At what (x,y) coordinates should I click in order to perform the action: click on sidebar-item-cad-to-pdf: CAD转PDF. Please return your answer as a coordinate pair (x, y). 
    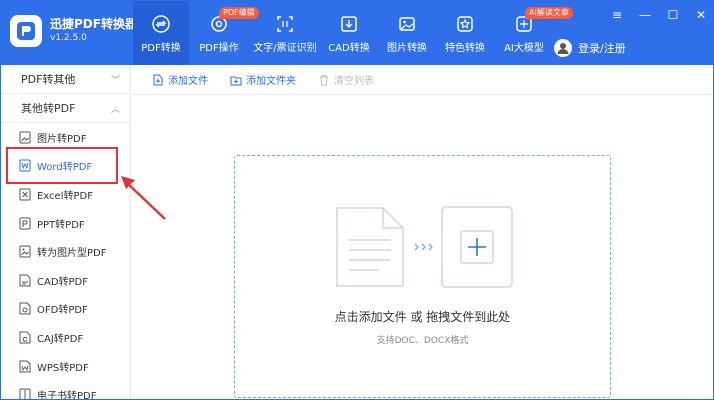
    Looking at the image, I should click on (65, 280).